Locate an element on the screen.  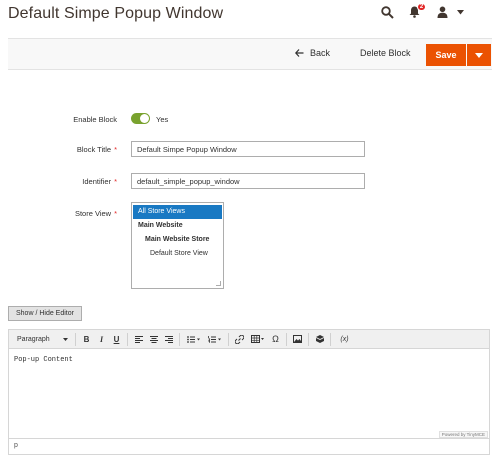
underline-icon: U is located at coordinates (116, 339).